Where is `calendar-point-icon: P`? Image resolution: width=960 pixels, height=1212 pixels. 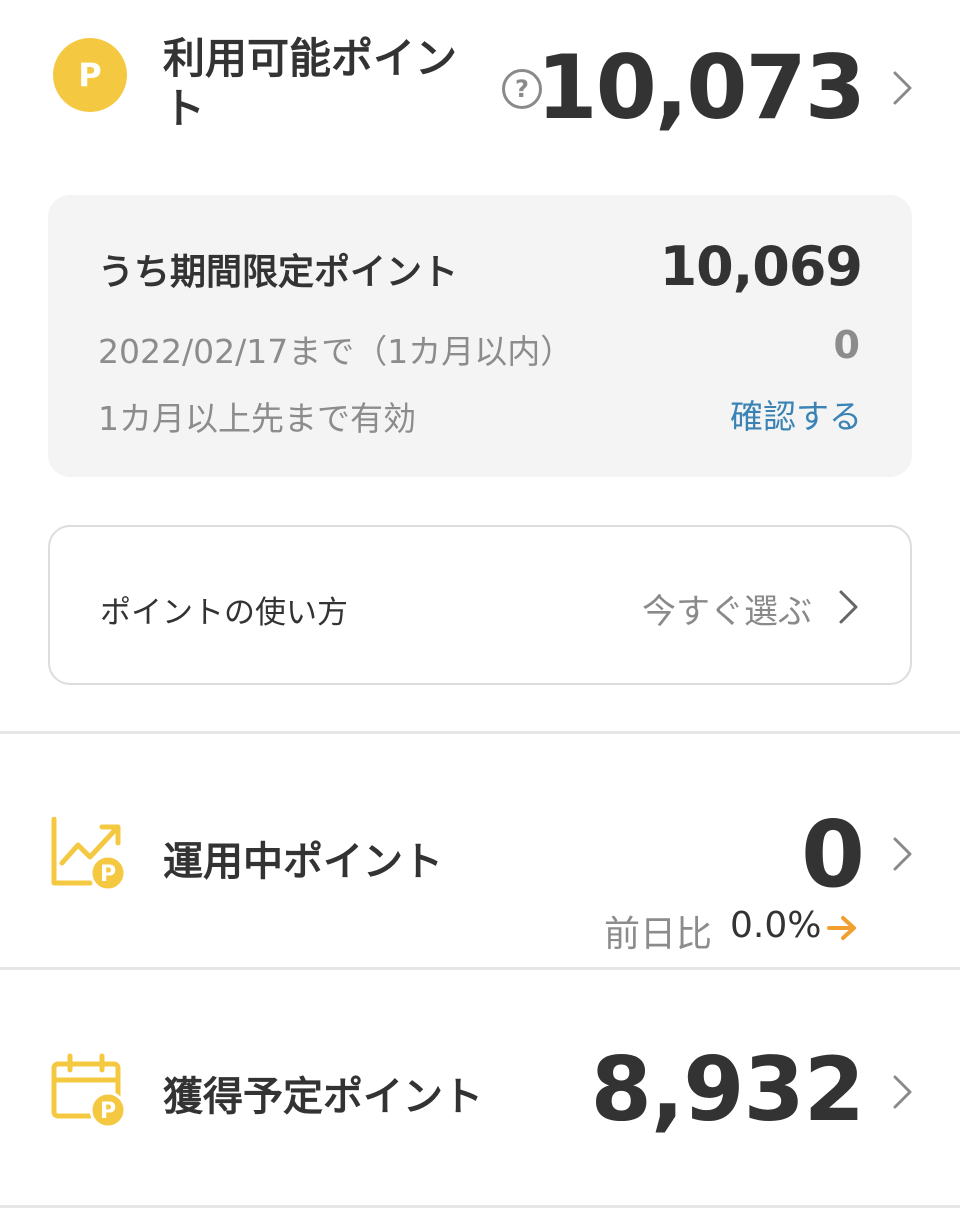 calendar-point-icon: P is located at coordinates (88, 1090).